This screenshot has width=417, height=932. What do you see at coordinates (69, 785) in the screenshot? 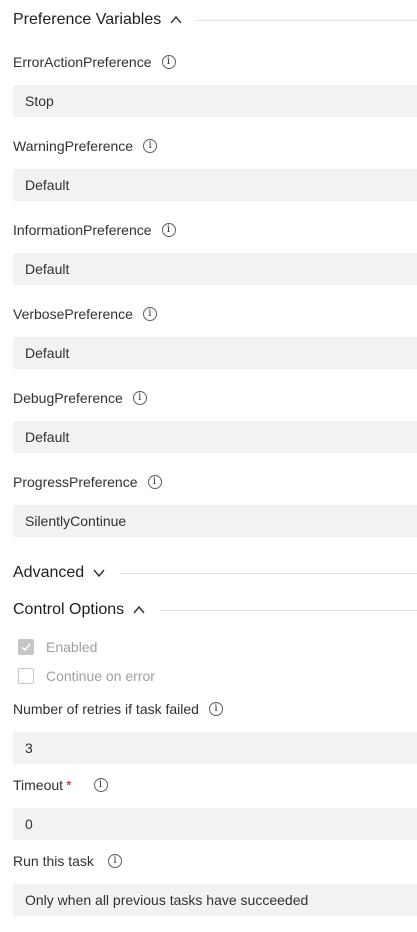
I see `required-asterisk: *` at bounding box center [69, 785].